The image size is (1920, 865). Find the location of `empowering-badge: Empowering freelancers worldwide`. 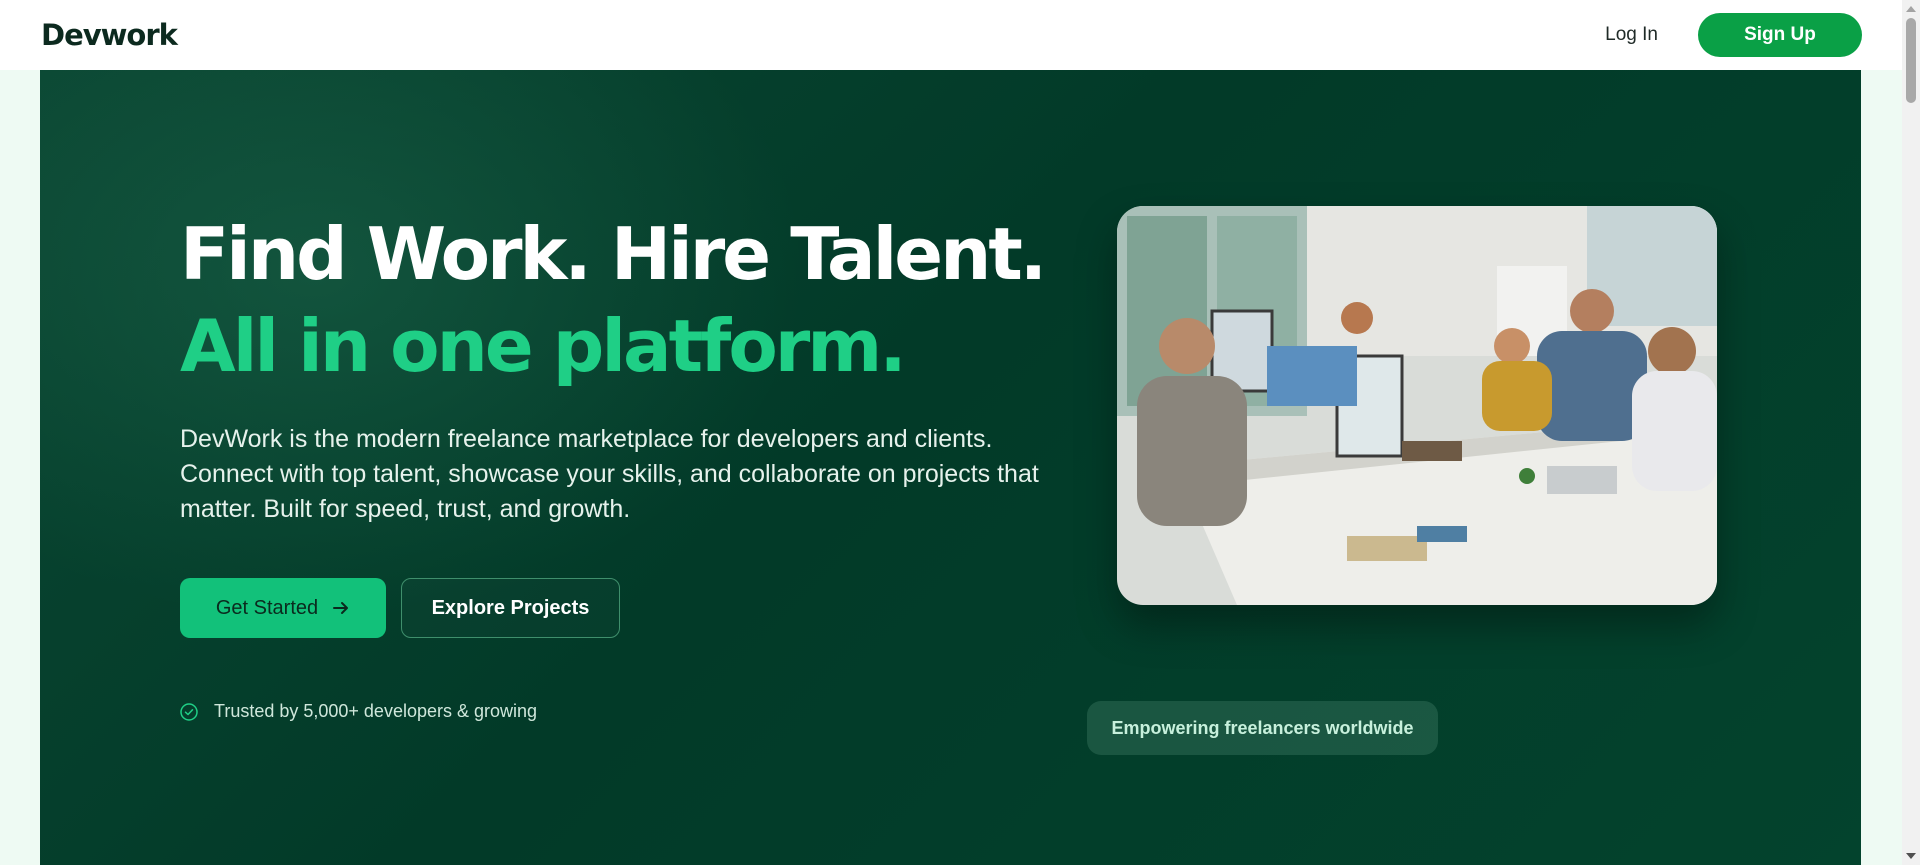

empowering-badge: Empowering freelancers worldwide is located at coordinates (1262, 728).